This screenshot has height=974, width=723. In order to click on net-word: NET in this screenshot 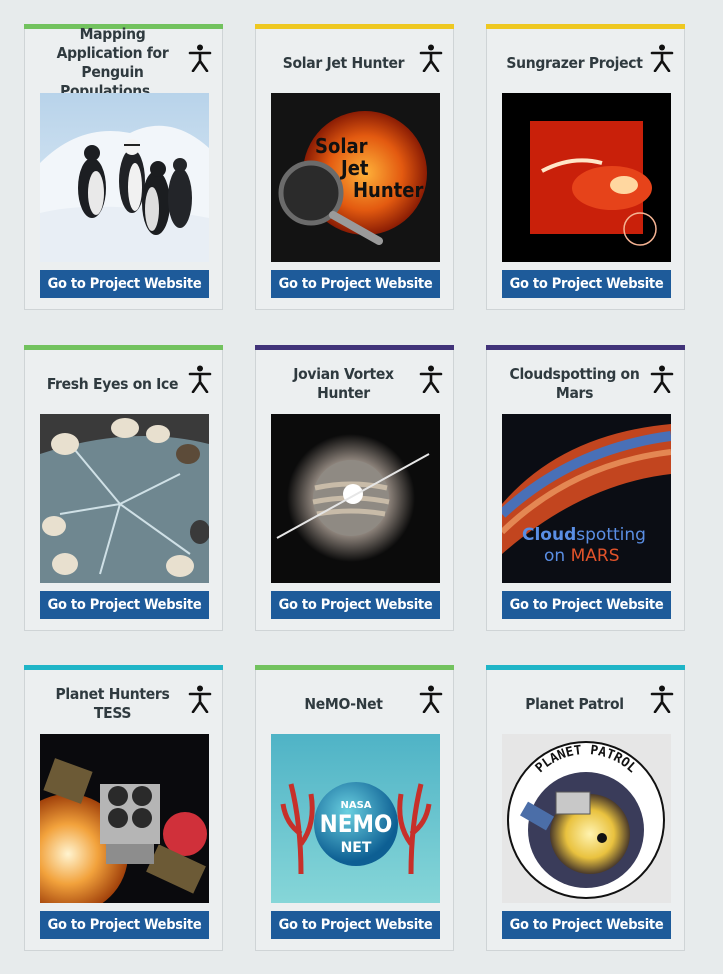, I will do `click(356, 848)`.